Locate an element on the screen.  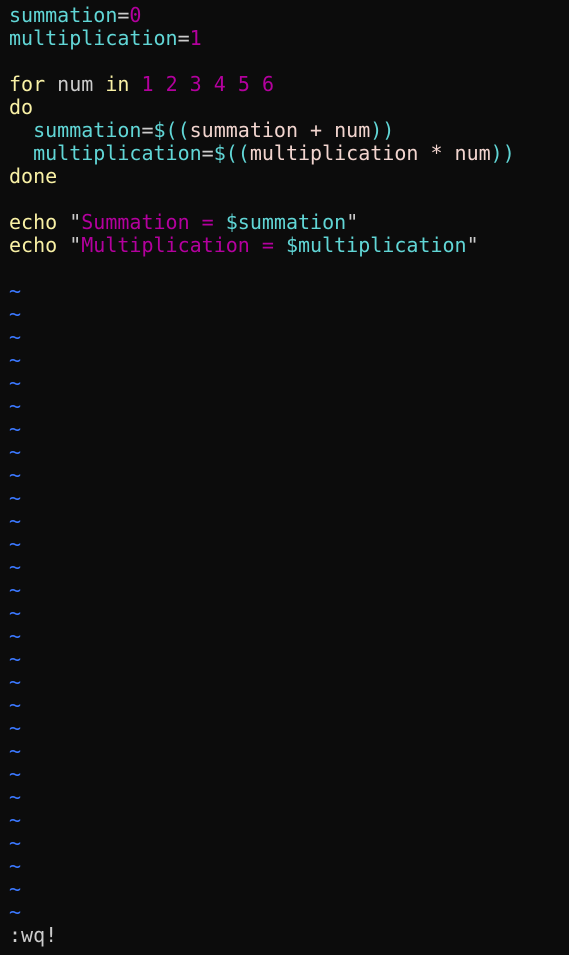
code-token: 4 is located at coordinates (219, 84).